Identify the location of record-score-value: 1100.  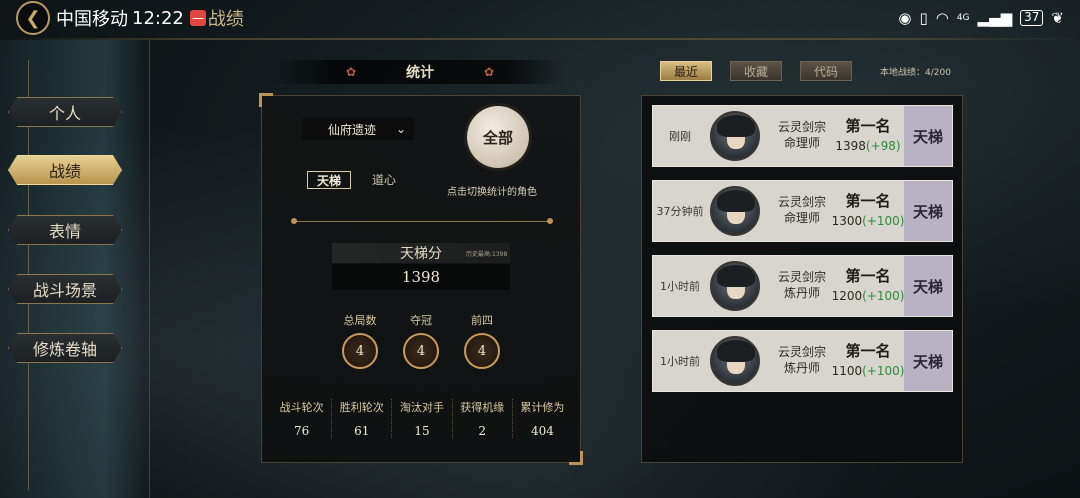
(847, 371).